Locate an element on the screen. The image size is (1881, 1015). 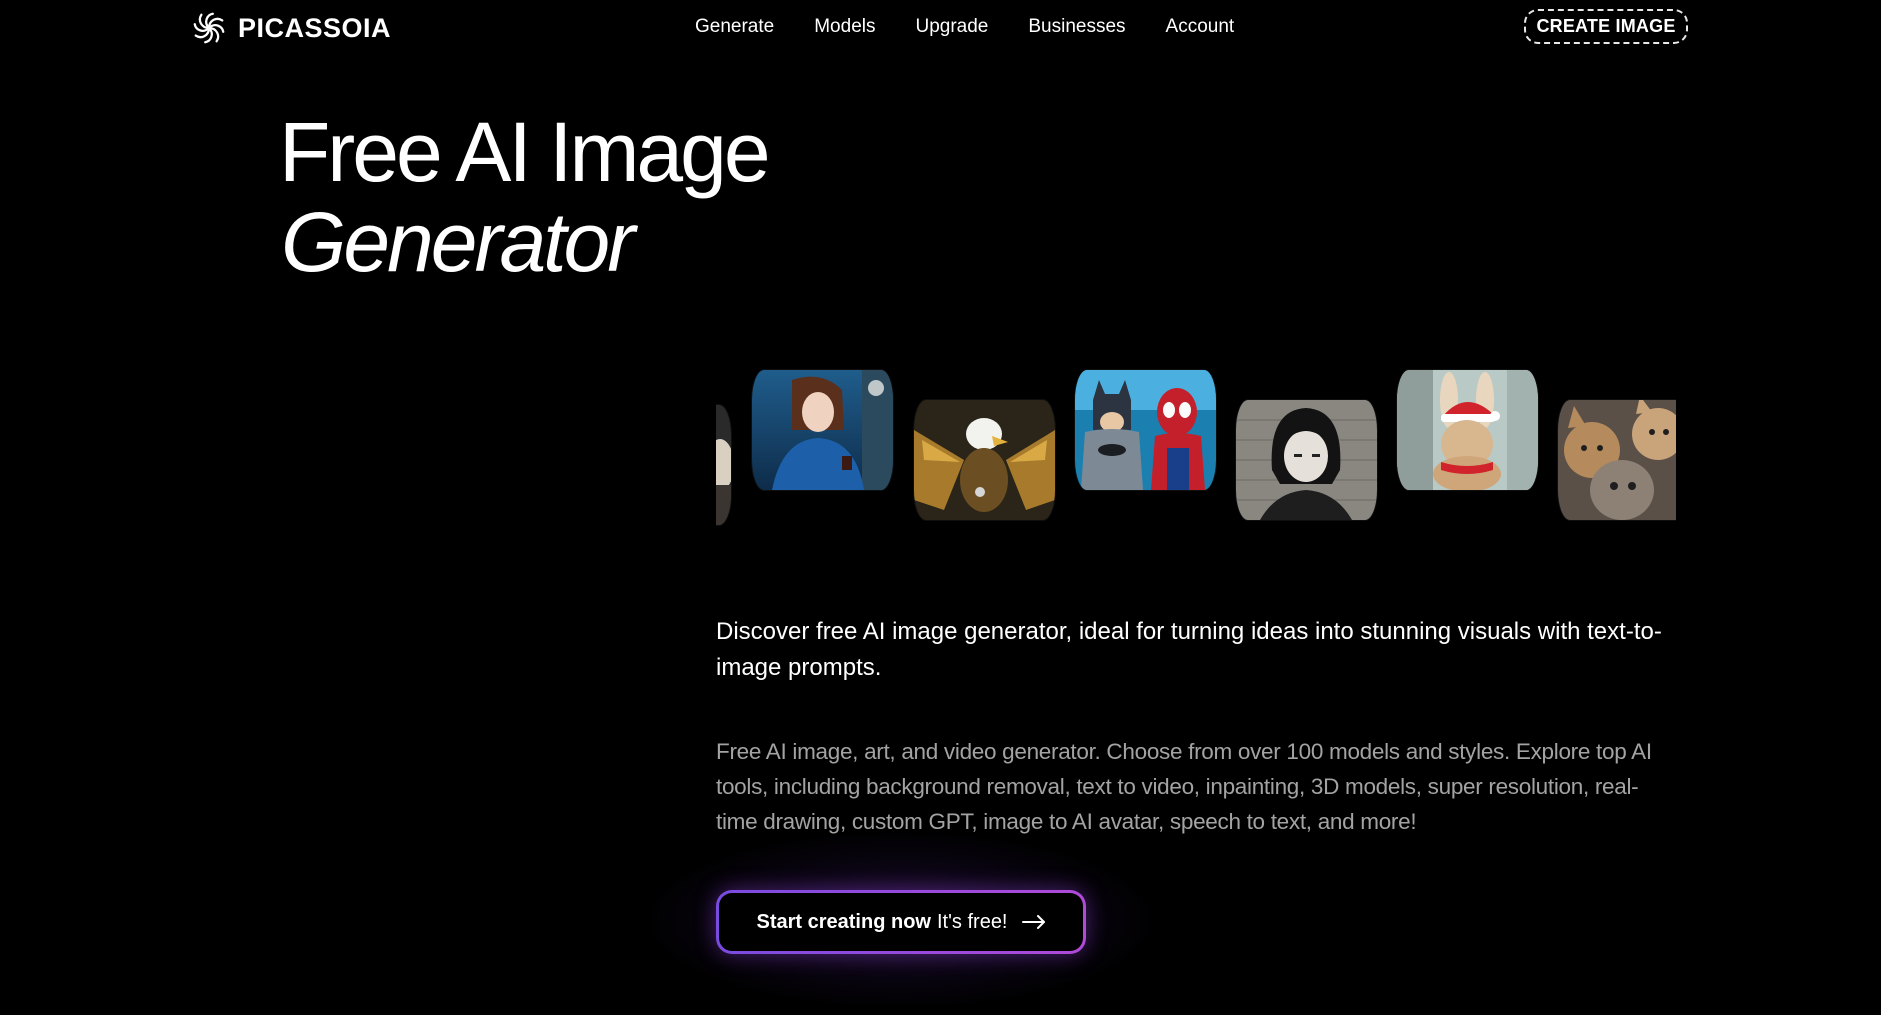
brand-name: PICASSOIA is located at coordinates (315, 27).